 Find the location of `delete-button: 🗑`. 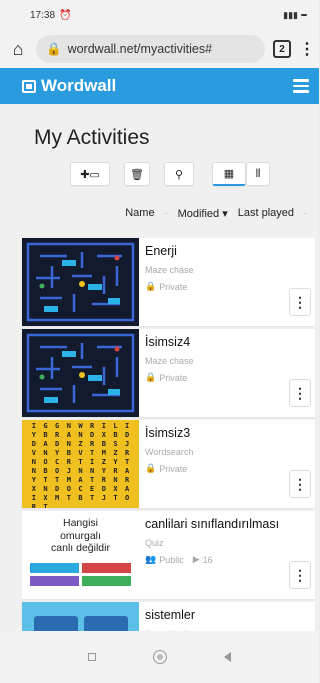

delete-button: 🗑 is located at coordinates (137, 174).